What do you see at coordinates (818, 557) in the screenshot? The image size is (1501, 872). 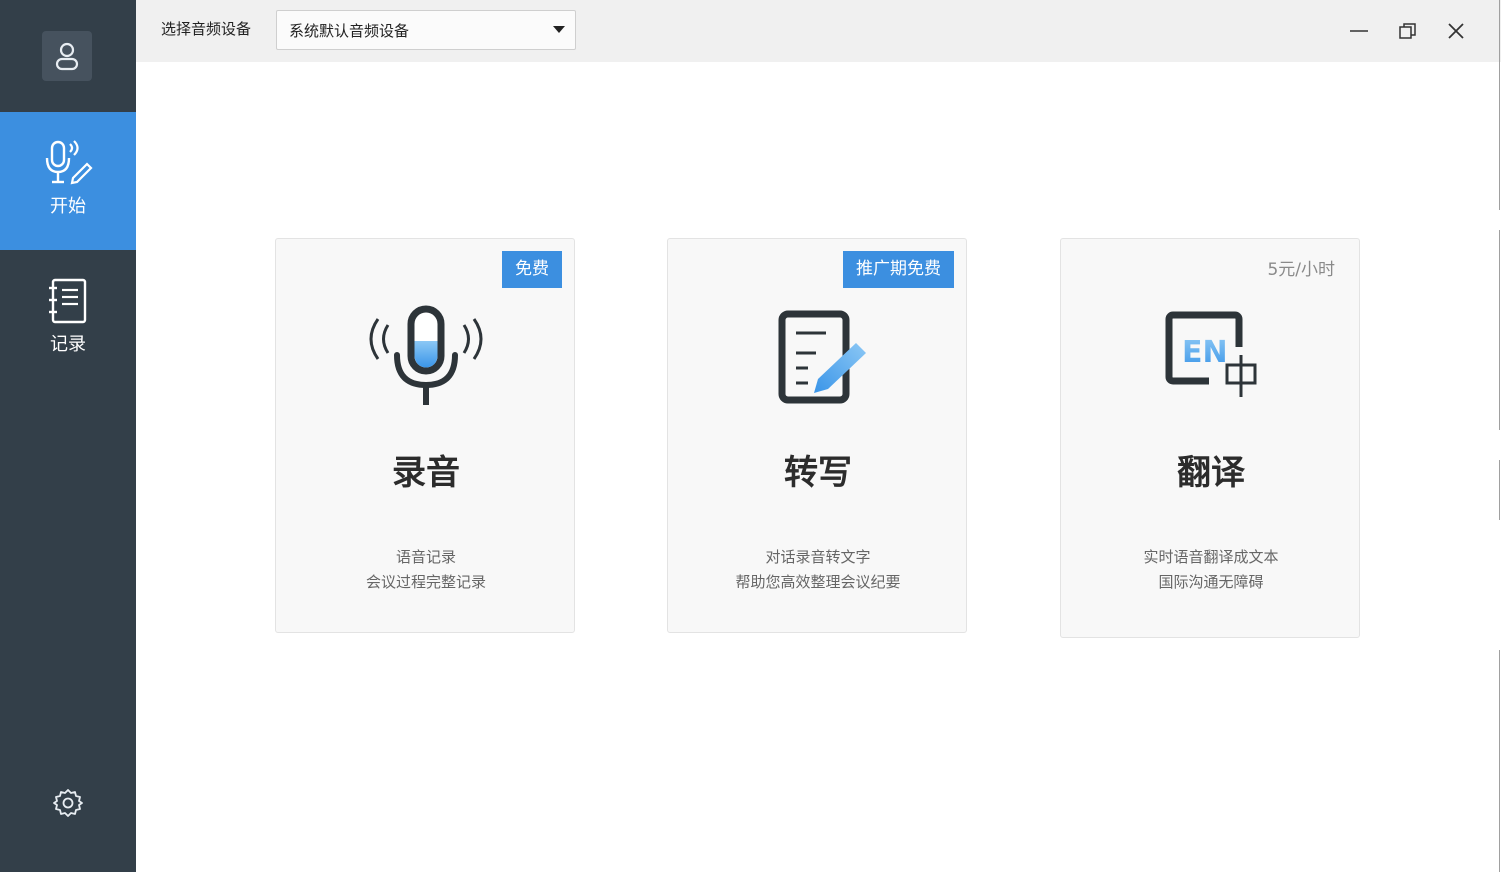 I see `card-desc-line: 对话录音转文字` at bounding box center [818, 557].